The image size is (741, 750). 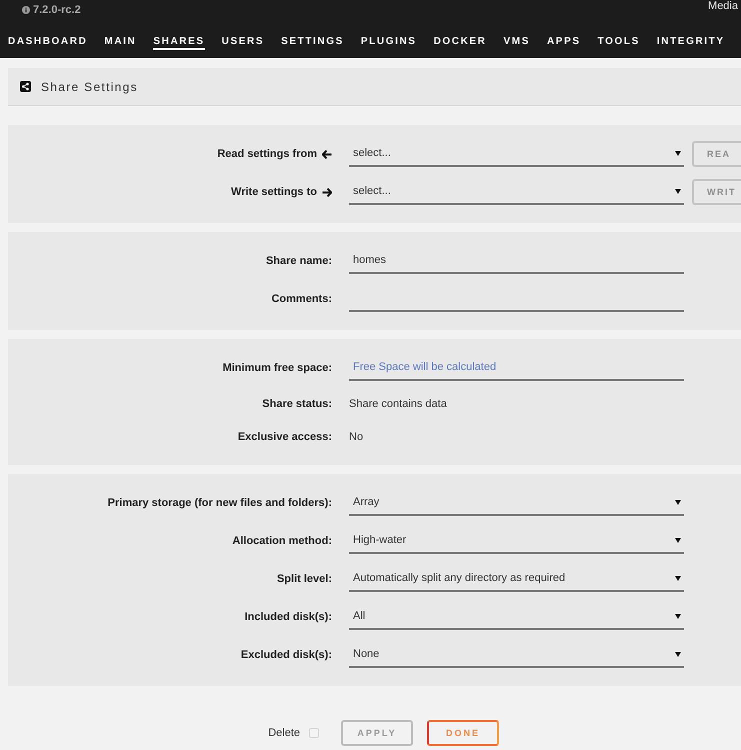 I want to click on nav-tab: TOOLS, so click(x=619, y=42).